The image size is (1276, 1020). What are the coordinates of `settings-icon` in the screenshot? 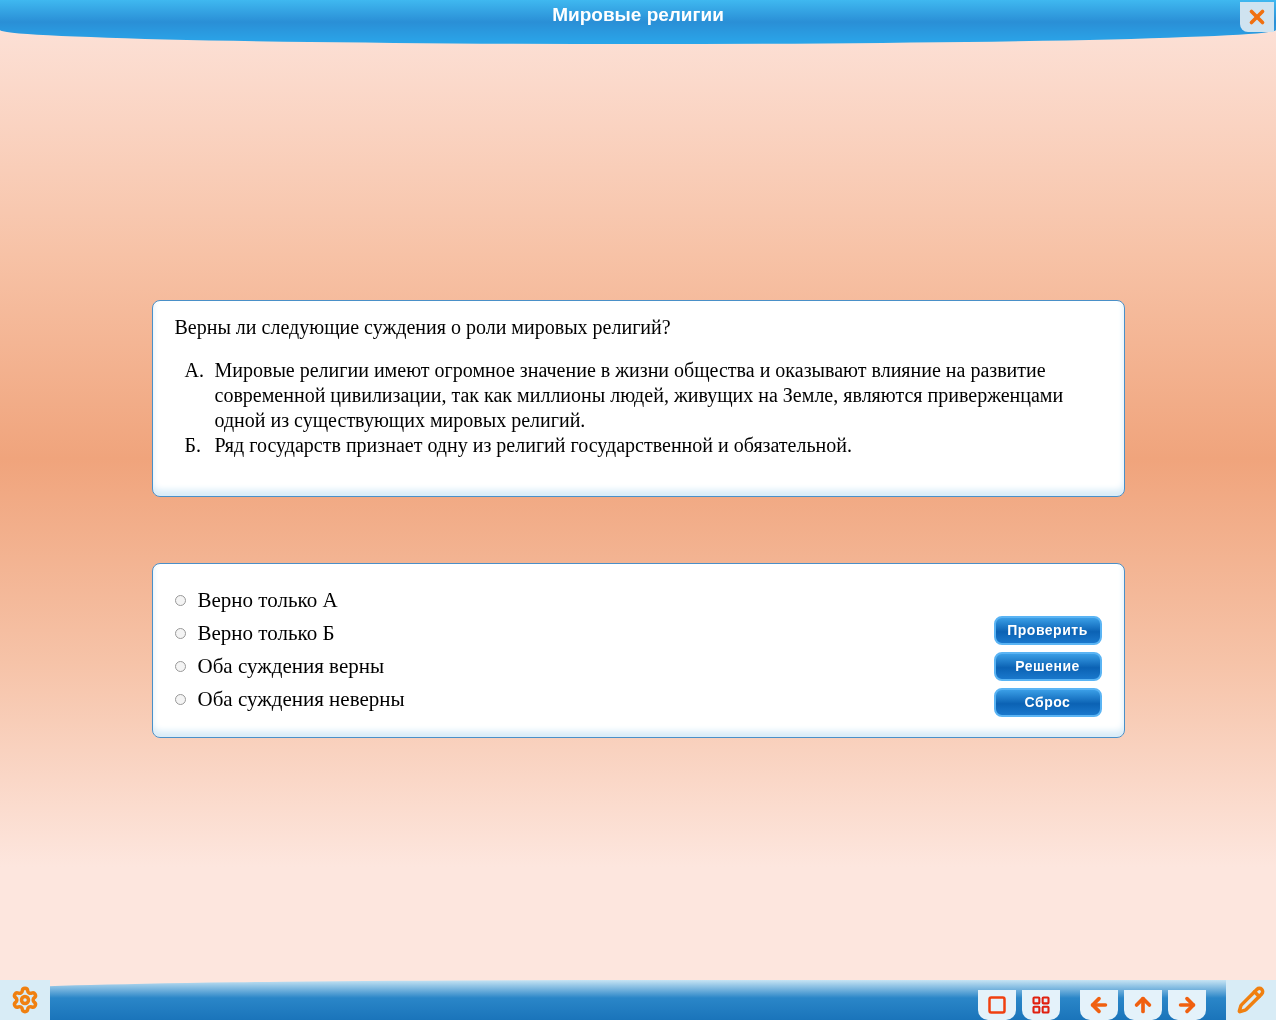 It's located at (25, 1000).